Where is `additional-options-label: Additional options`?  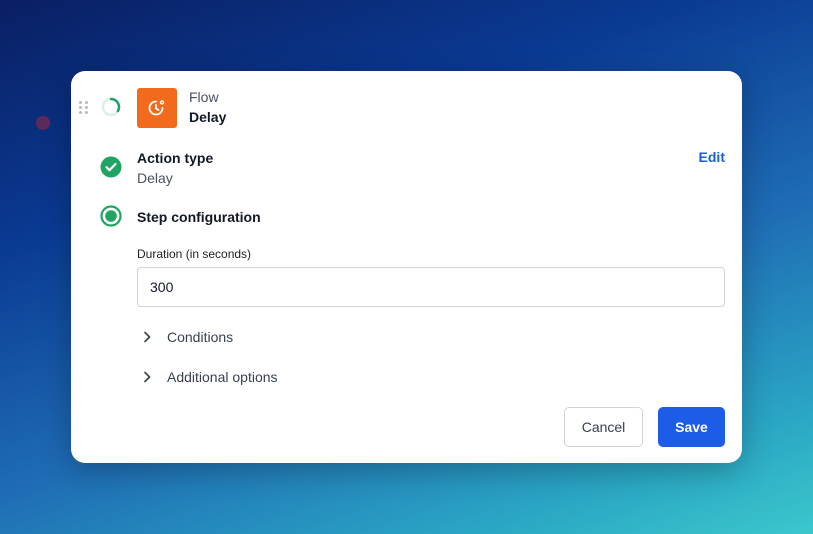 additional-options-label: Additional options is located at coordinates (222, 377).